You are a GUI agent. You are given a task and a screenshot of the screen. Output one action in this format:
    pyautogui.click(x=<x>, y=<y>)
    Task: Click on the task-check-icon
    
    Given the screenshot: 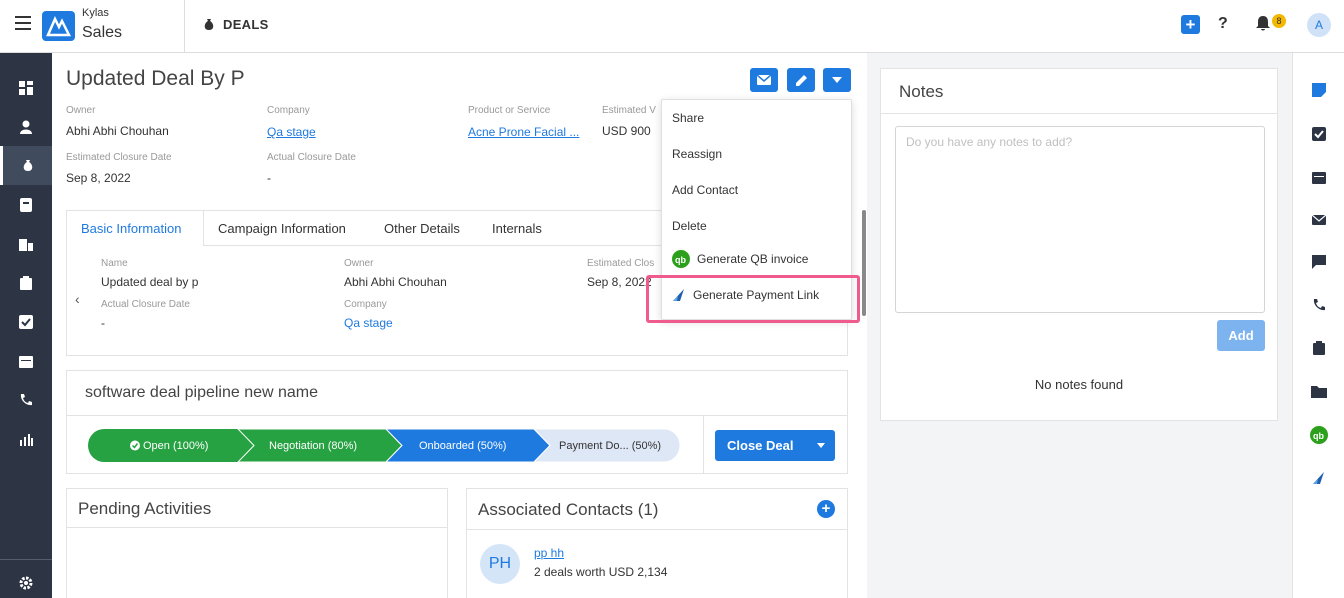 What is the action you would take?
    pyautogui.click(x=1318, y=134)
    